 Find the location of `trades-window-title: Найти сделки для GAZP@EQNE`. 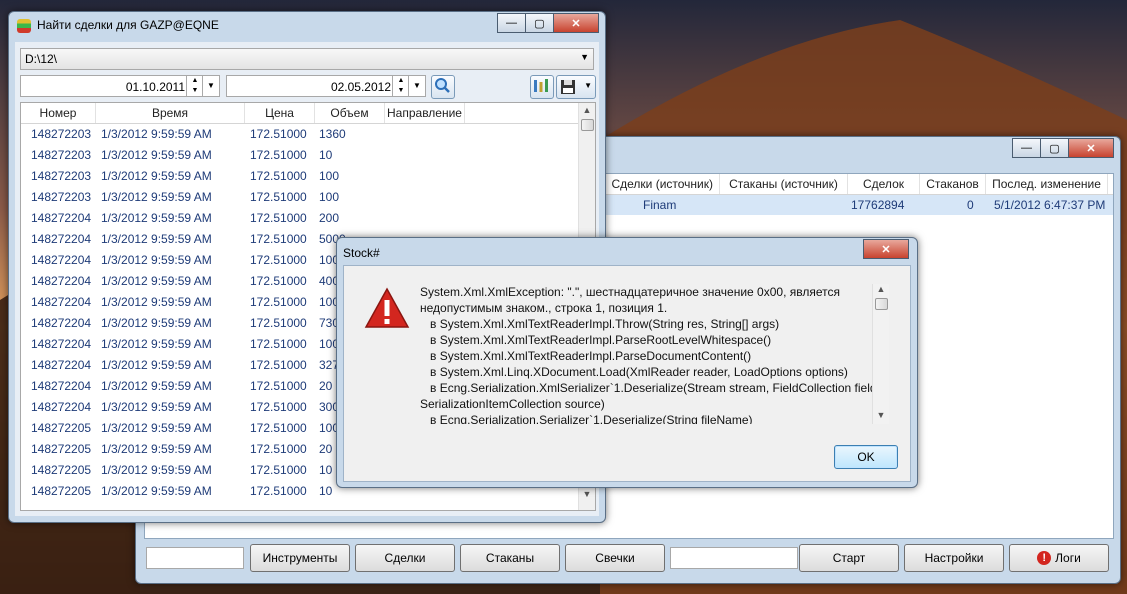

trades-window-title: Найти сделки для GAZP@EQNE is located at coordinates (128, 25).